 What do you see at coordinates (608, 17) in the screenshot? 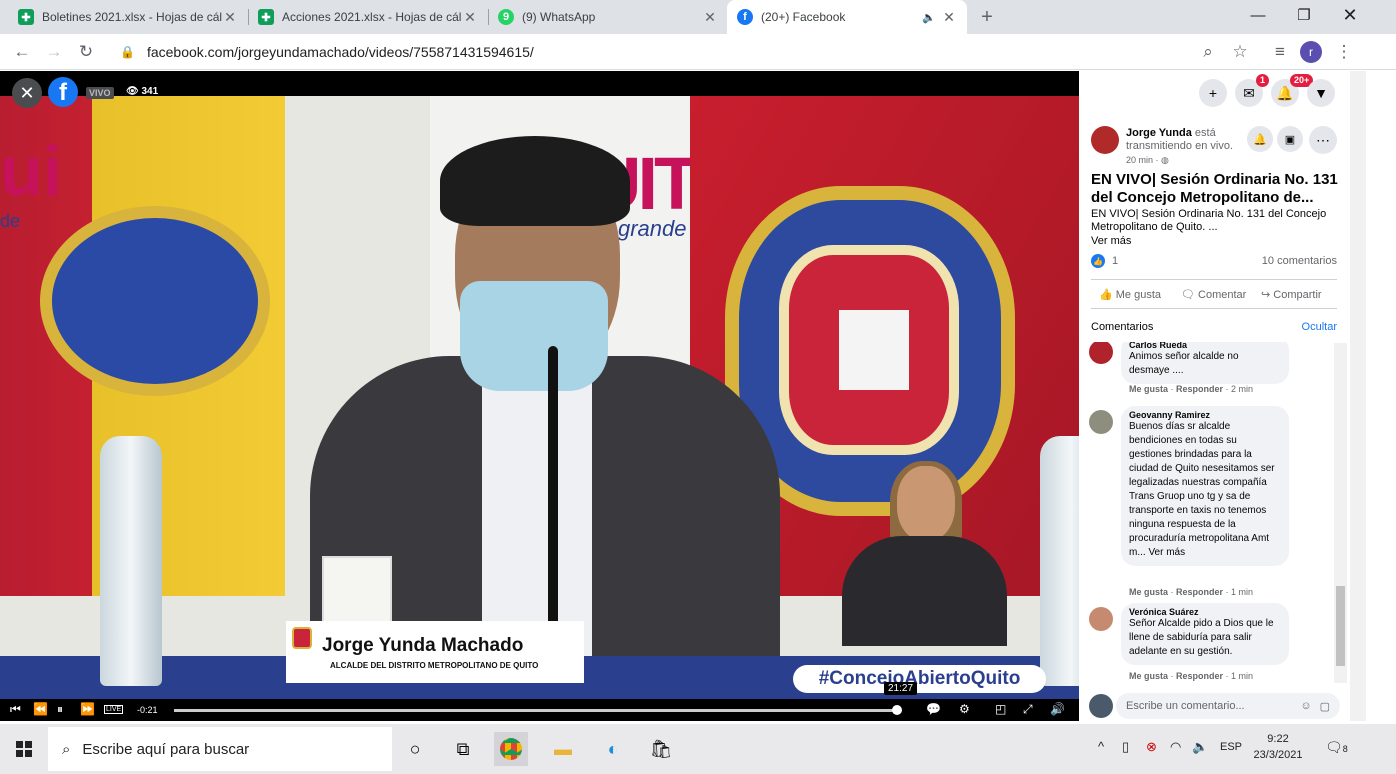
I see `tab-whatsapp: 9 (9) WhatsApp ✕` at bounding box center [608, 17].